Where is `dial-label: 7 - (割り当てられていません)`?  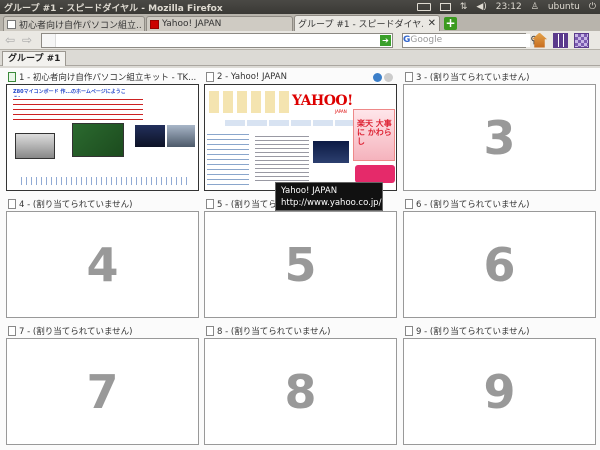
dial-label: 7 - (割り当てられていません) is located at coordinates (76, 332).